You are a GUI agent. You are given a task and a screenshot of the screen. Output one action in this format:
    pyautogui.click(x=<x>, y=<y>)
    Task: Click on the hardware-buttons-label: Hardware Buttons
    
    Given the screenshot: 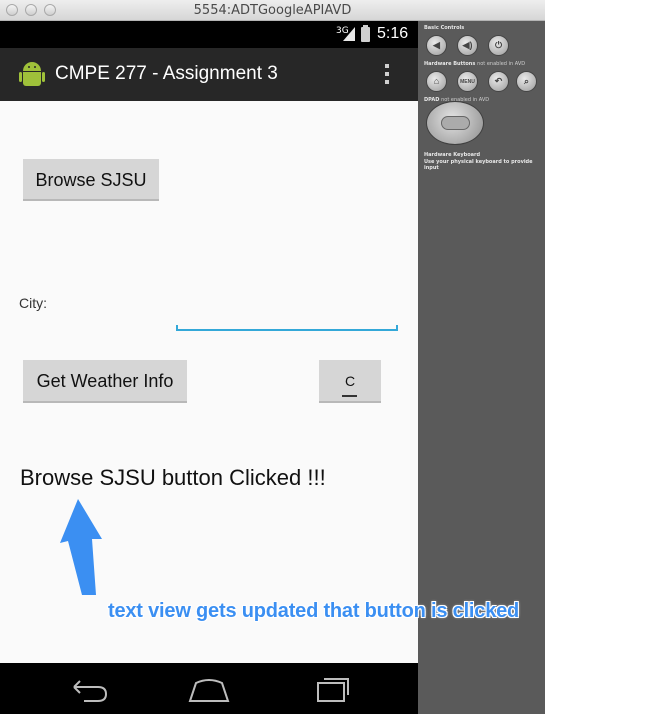 What is the action you would take?
    pyautogui.click(x=450, y=64)
    